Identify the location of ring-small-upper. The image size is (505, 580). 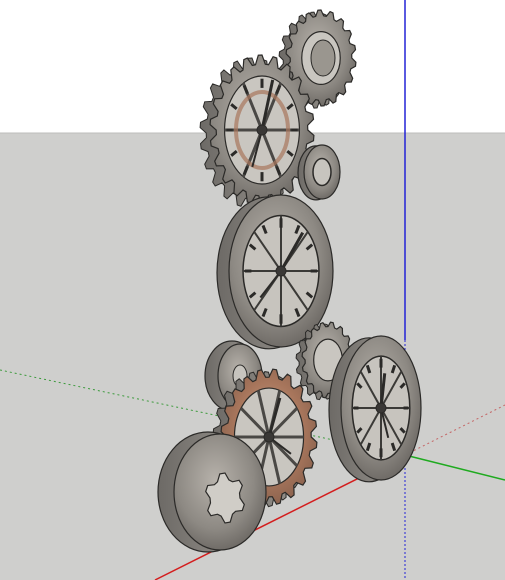
(319, 172).